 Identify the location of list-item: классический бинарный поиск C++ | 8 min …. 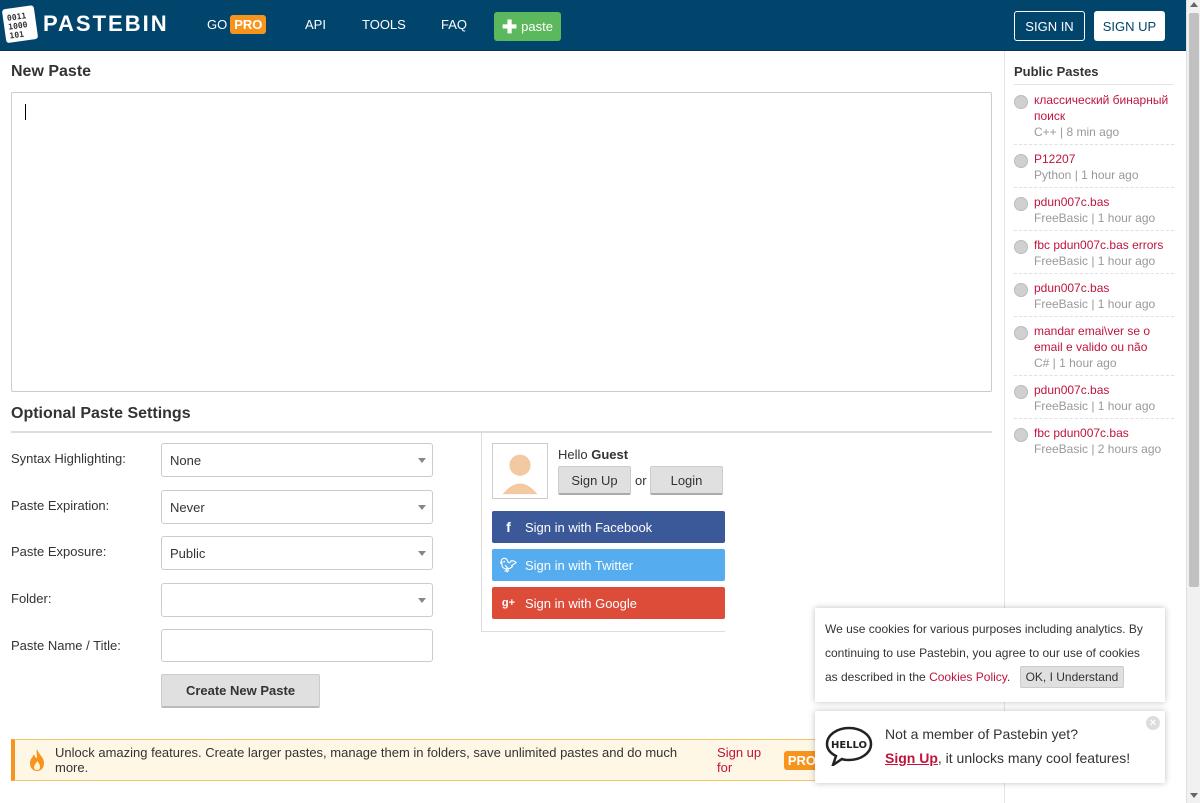
(1094, 118).